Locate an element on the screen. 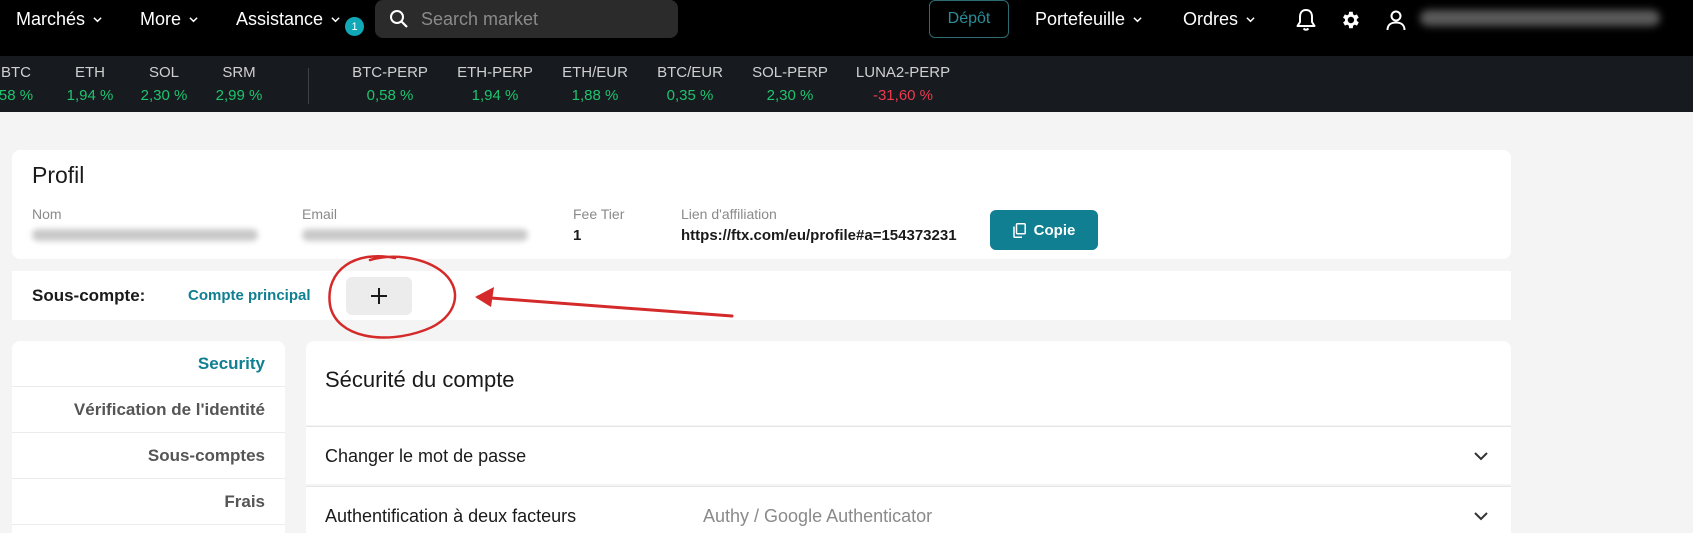 Image resolution: width=1693 pixels, height=533 pixels. ticker-change: -31,60 % is located at coordinates (903, 95).